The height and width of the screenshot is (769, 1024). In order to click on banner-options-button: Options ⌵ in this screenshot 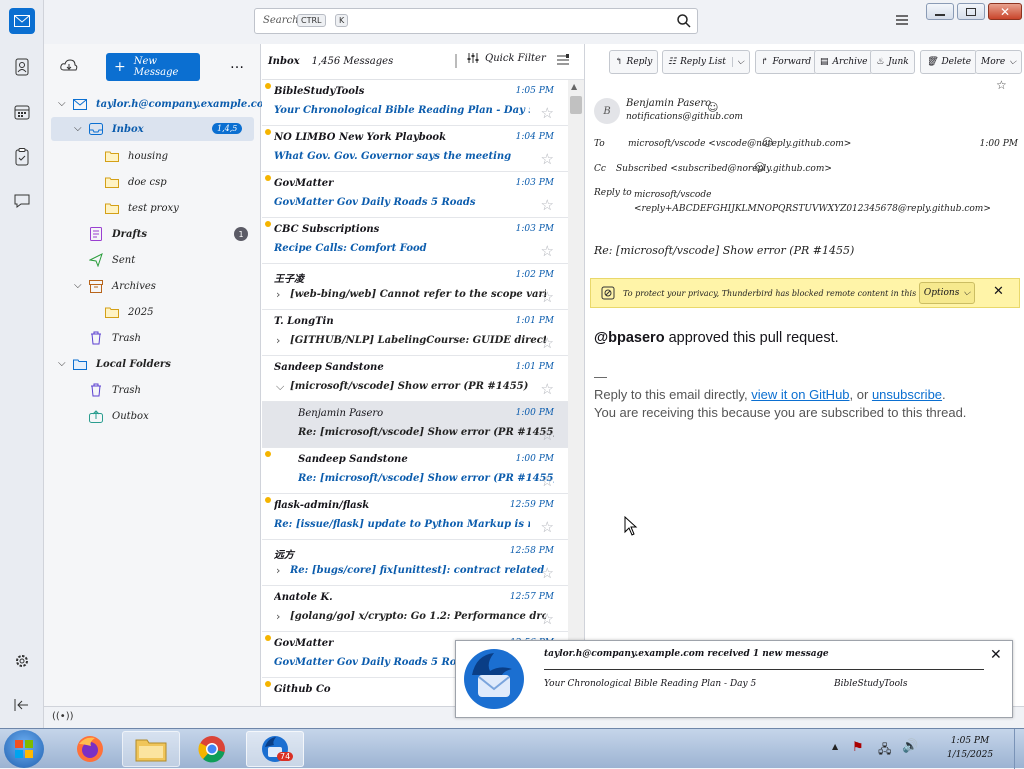, I will do `click(947, 293)`.